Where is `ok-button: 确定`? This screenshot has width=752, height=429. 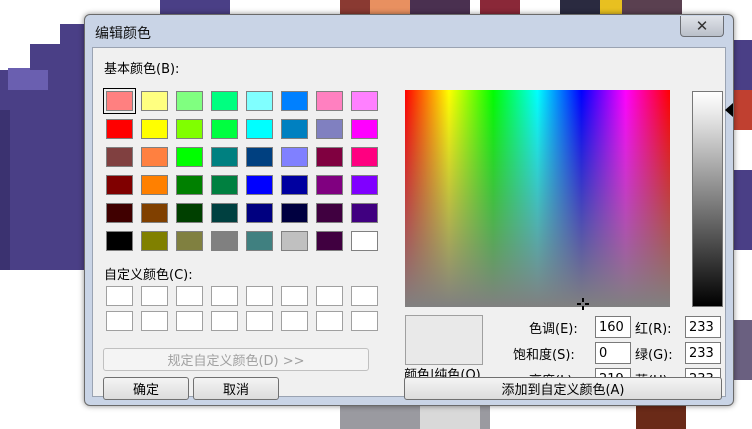
ok-button: 确定 is located at coordinates (146, 388).